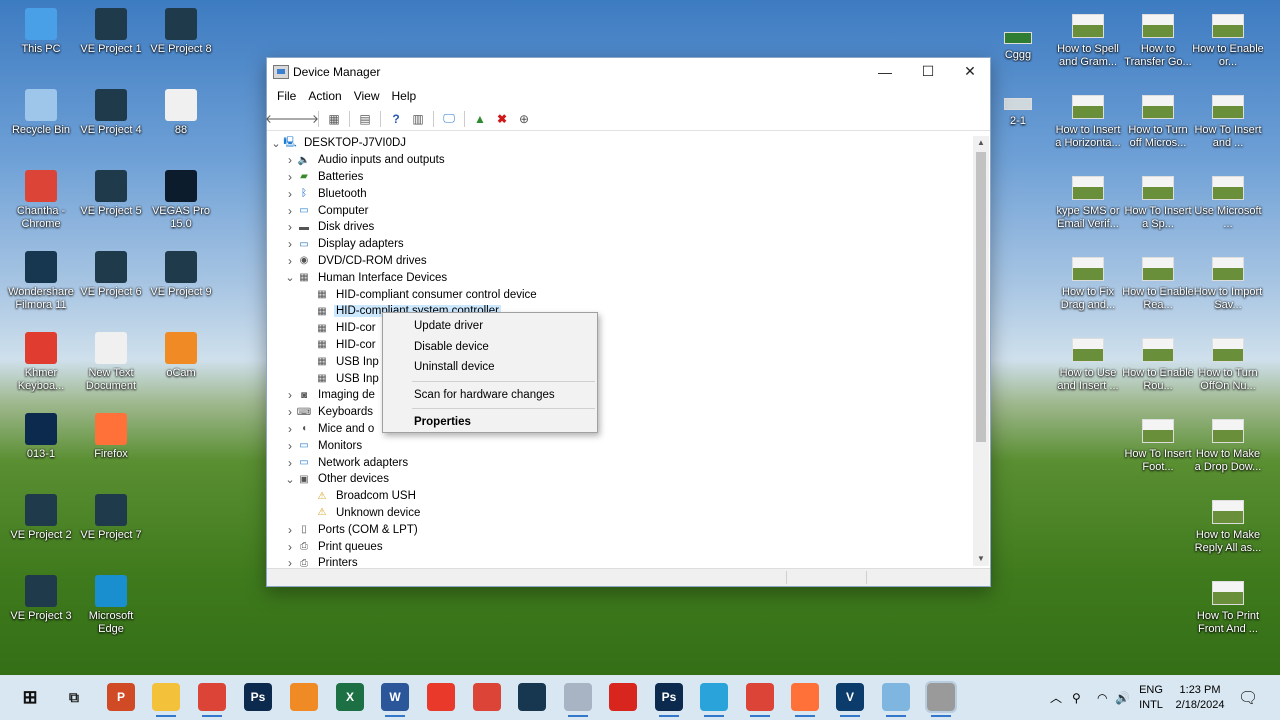  I want to click on tree-item: › ▭ Monitors, so click(629, 445).